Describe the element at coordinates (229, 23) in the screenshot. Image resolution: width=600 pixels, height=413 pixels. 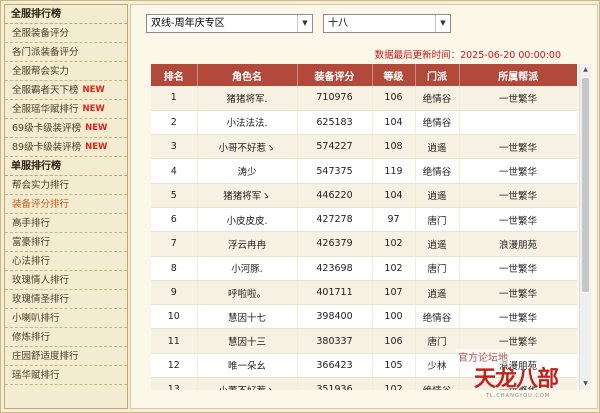
I see `server-group-select: 双线-周年庆专区 ▼` at that location.